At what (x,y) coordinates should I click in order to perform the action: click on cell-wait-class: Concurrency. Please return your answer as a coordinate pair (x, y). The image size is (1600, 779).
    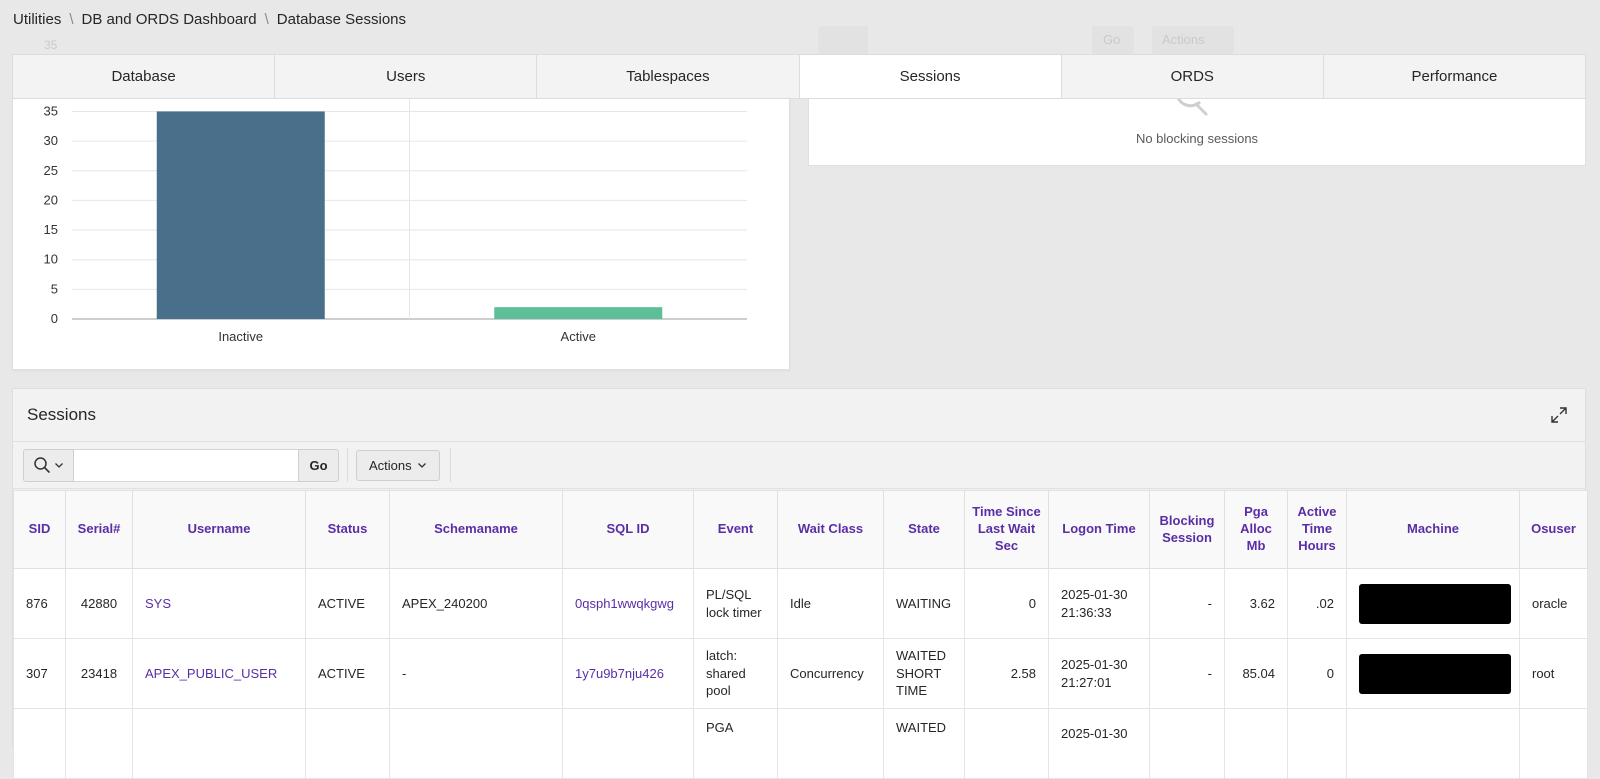
    Looking at the image, I should click on (830, 673).